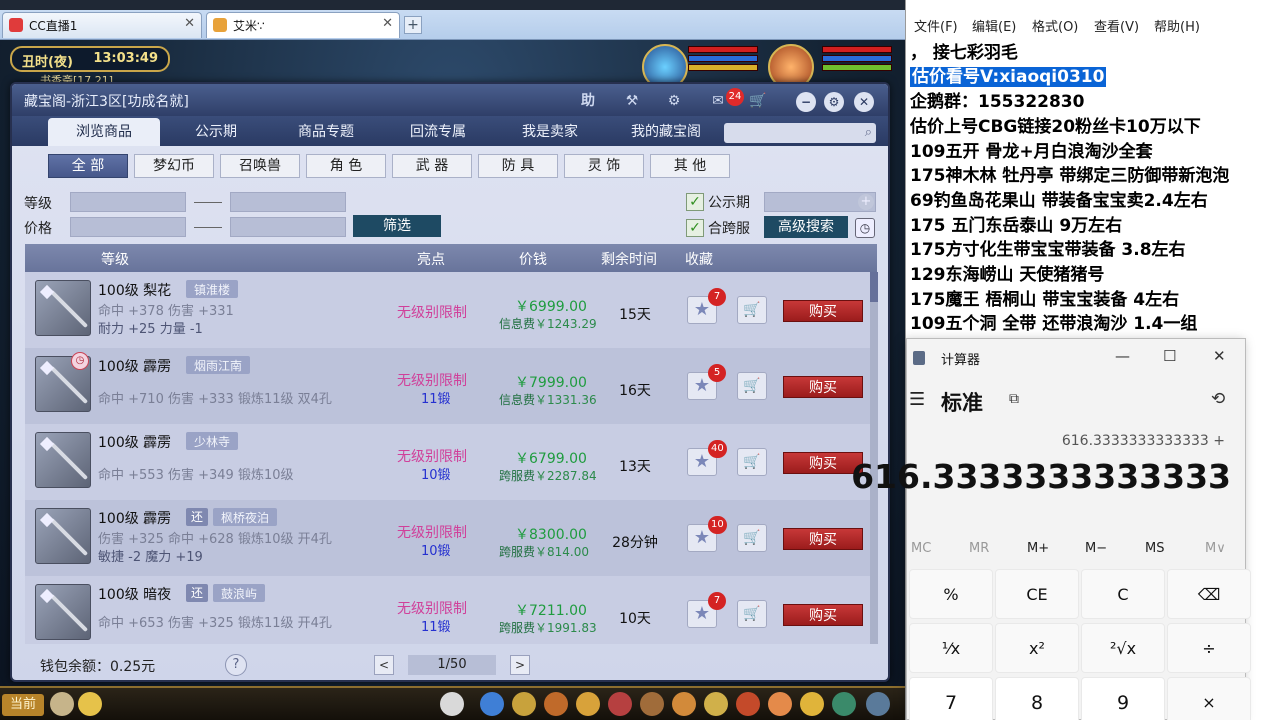 Image resolution: width=1280 pixels, height=720 pixels. What do you see at coordinates (695, 228) in the screenshot?
I see `cross-server-checkbox: ✓` at bounding box center [695, 228].